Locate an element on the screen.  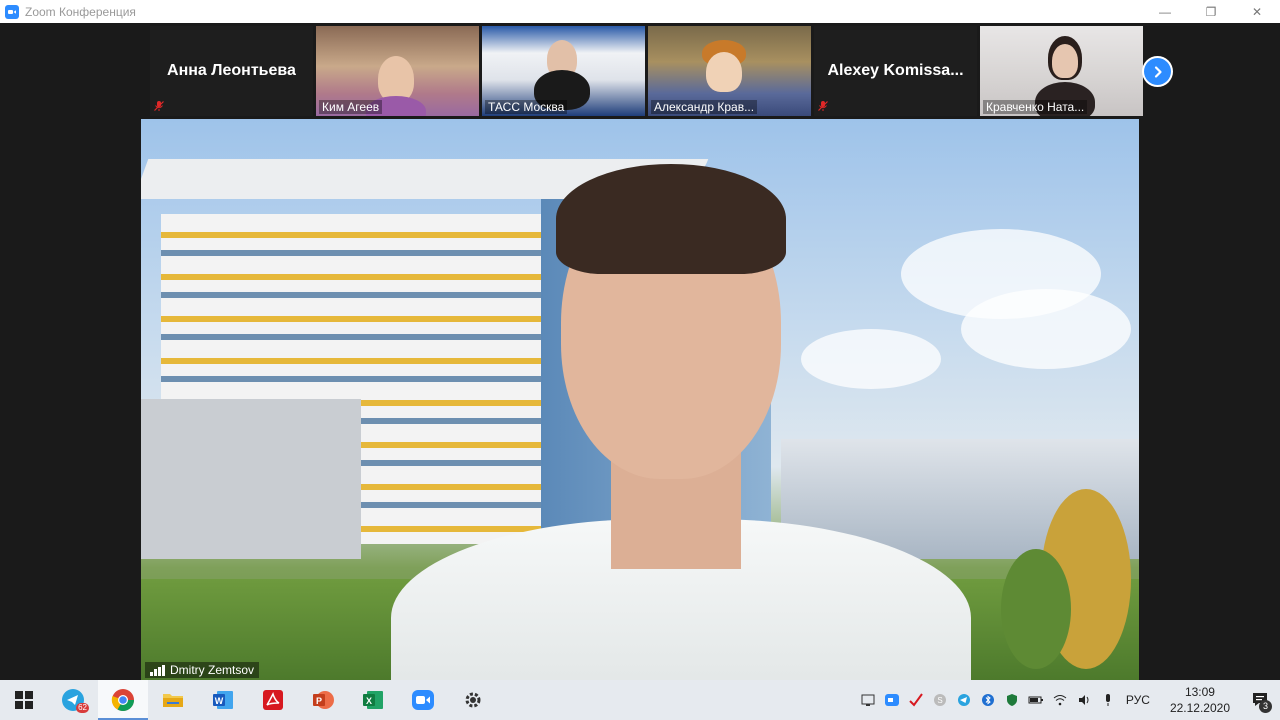
taskbar-zoom is located at coordinates (423, 700).